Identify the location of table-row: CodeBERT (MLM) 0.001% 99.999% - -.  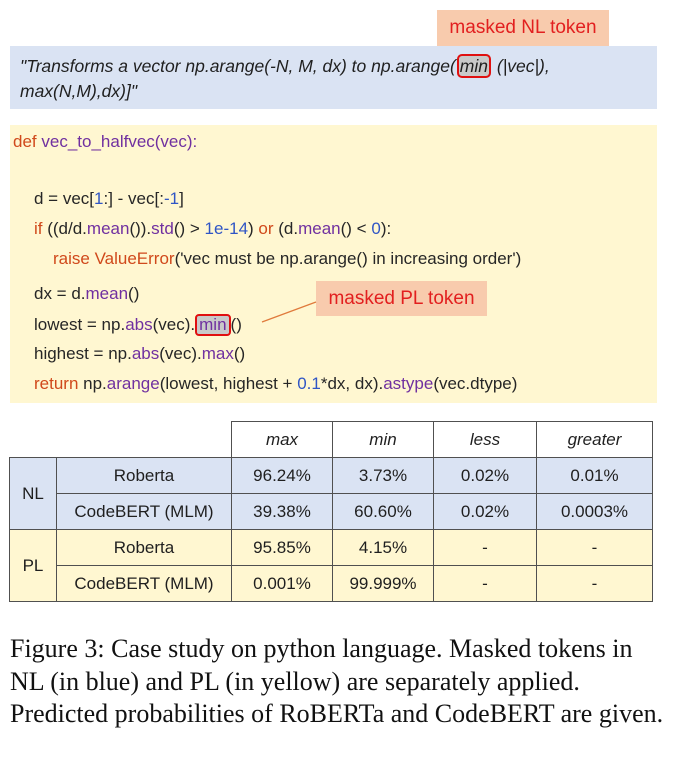
(331, 583).